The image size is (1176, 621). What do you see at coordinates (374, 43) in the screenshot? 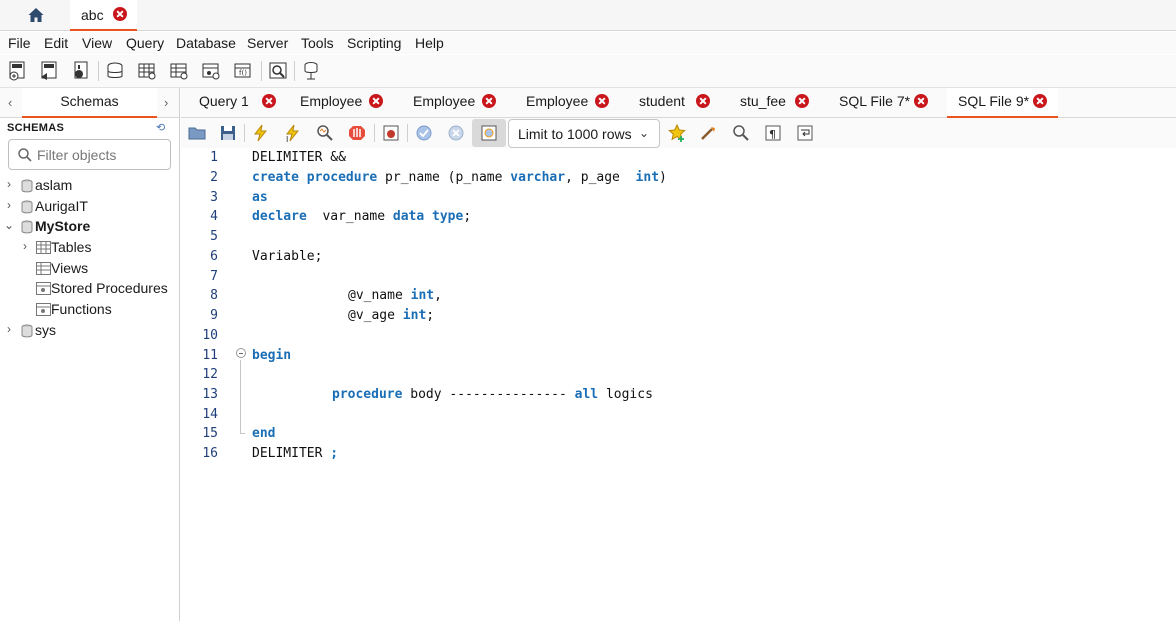
I see `menu-scripting: Scripting` at bounding box center [374, 43].